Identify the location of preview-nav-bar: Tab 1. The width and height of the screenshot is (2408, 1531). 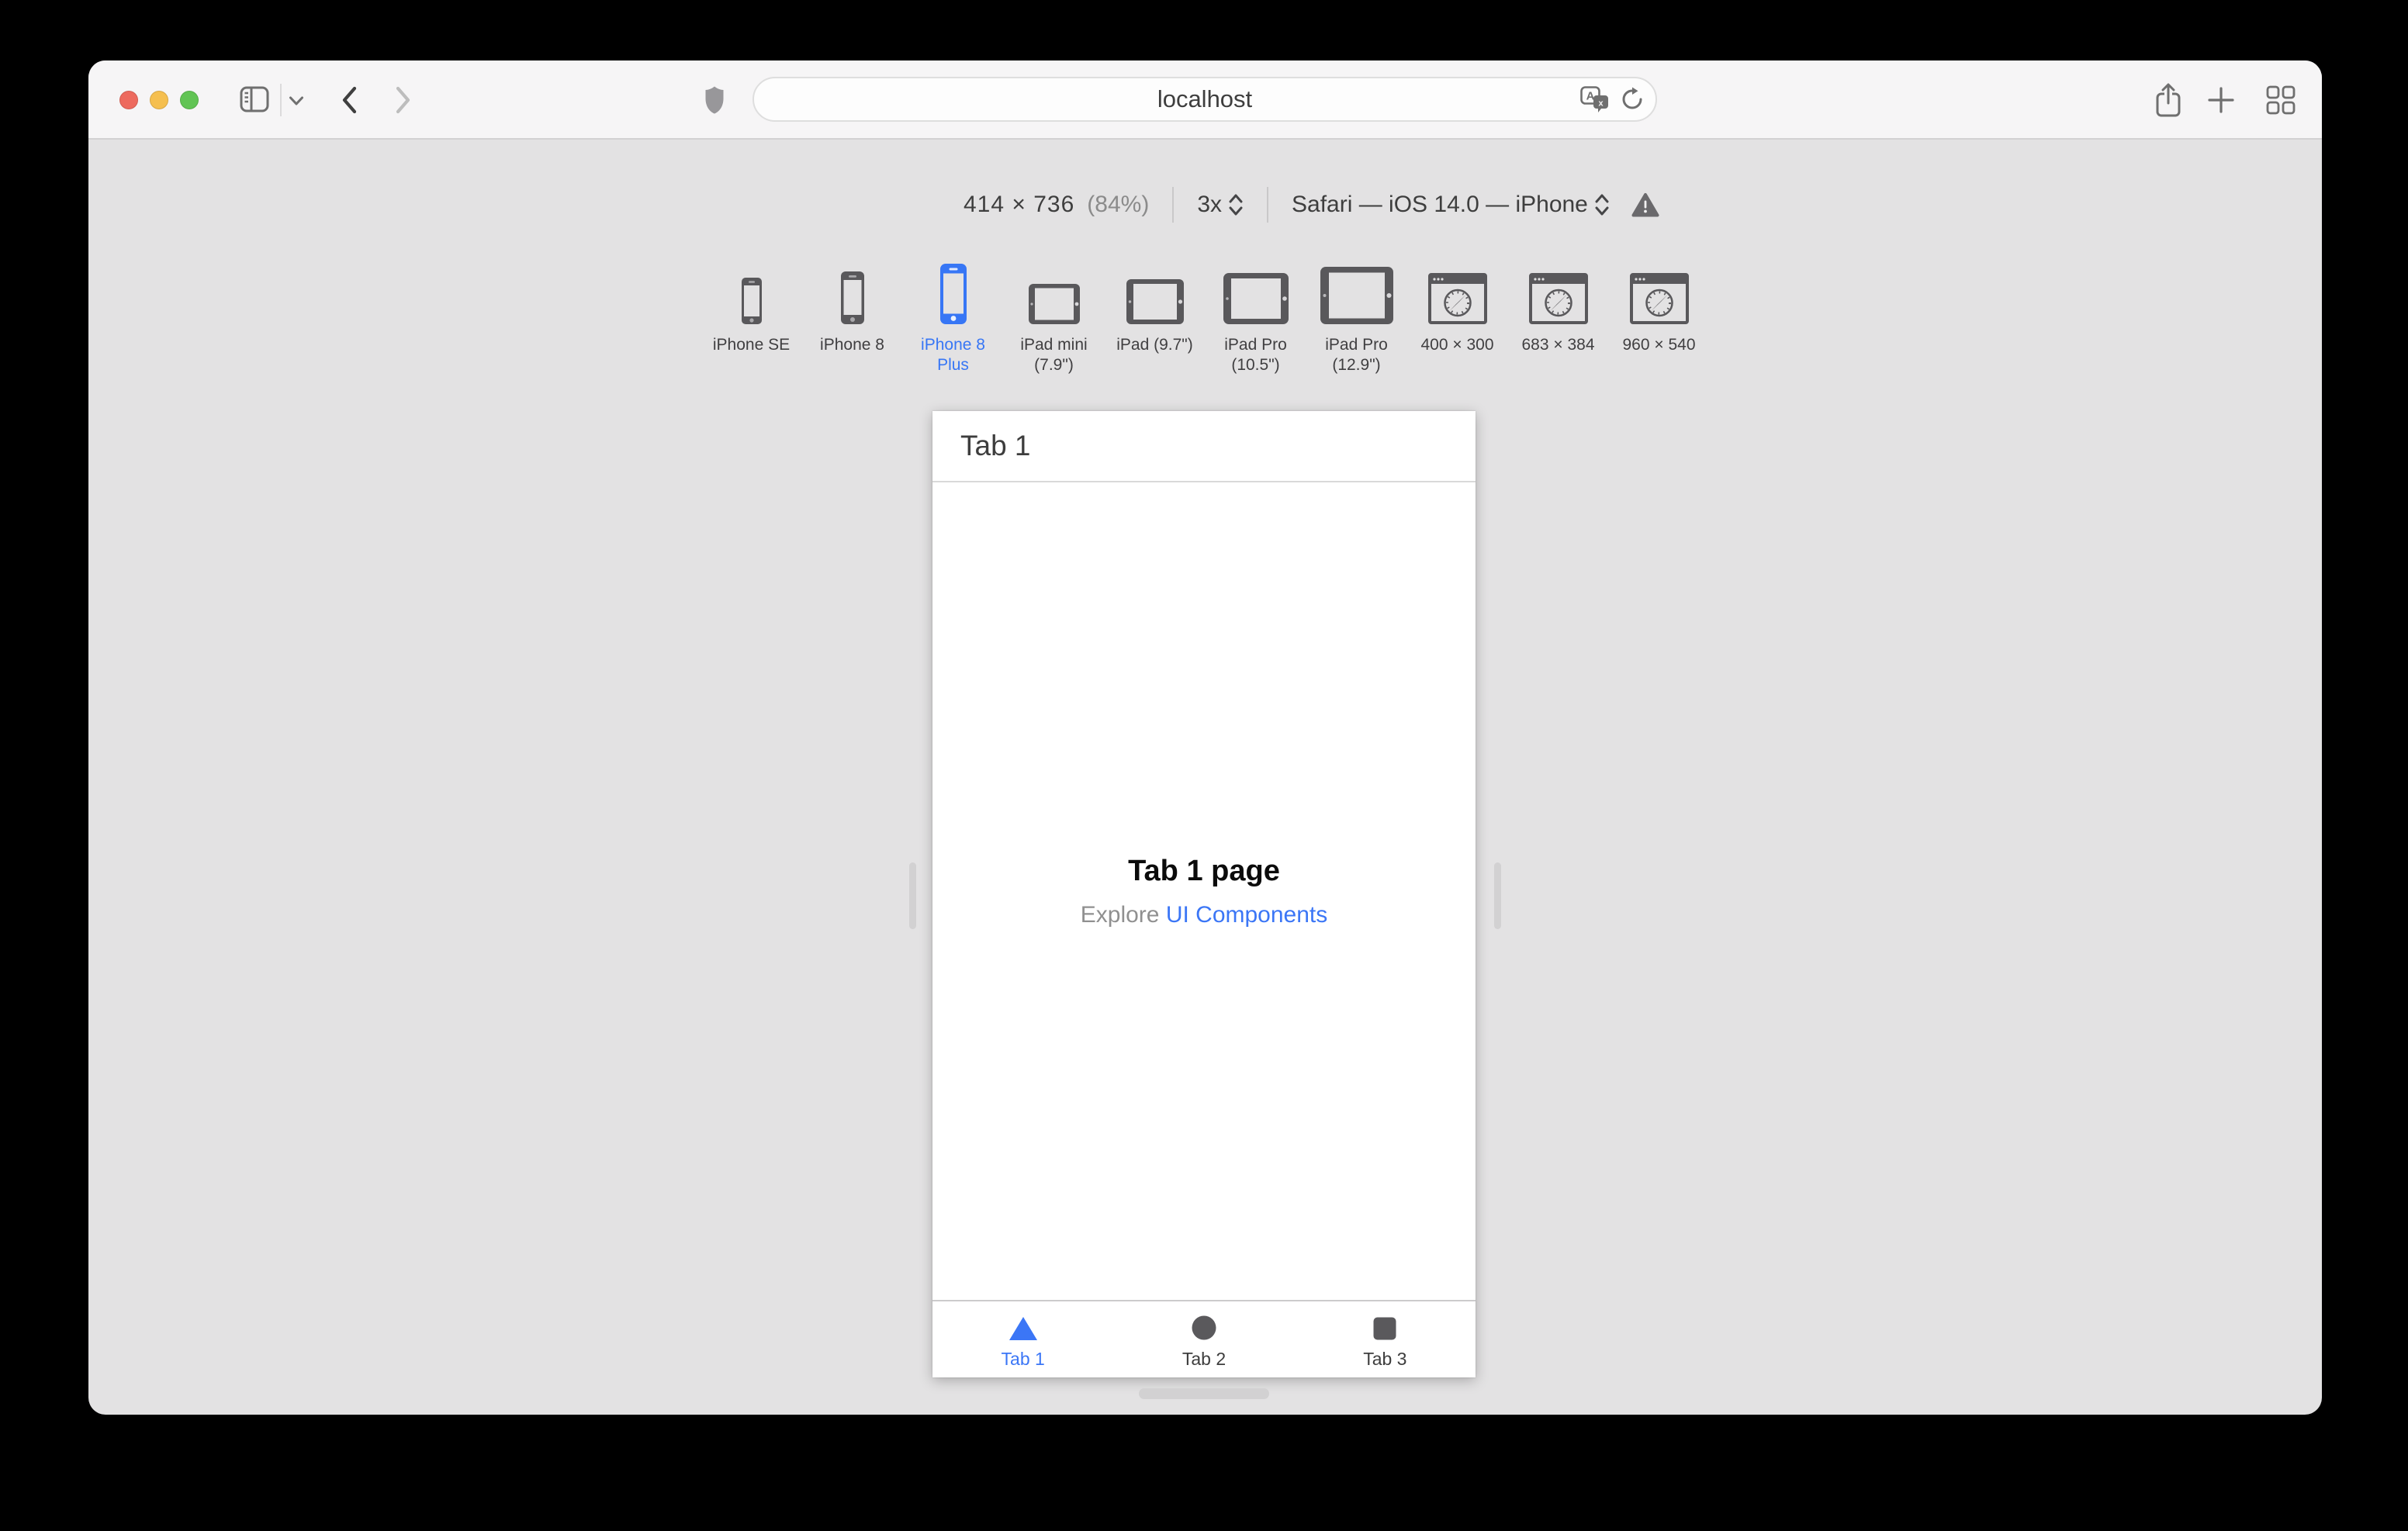
(1204, 446).